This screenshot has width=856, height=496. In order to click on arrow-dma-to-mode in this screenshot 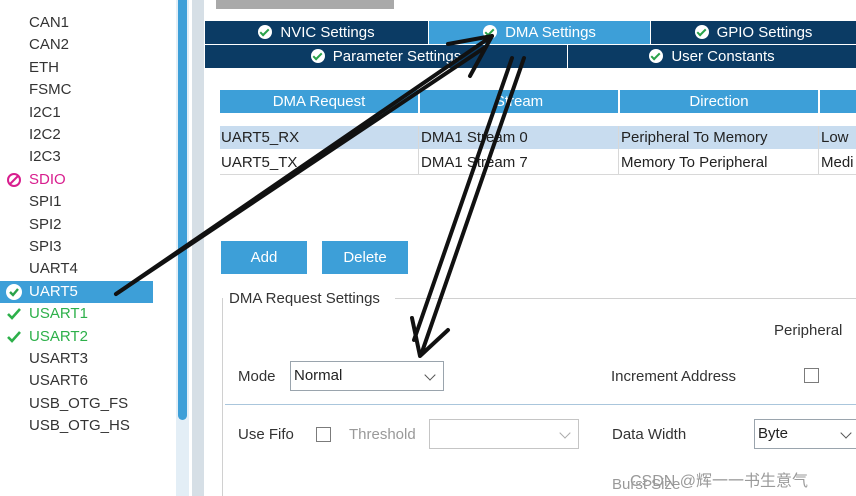, I will do `click(473, 205)`.